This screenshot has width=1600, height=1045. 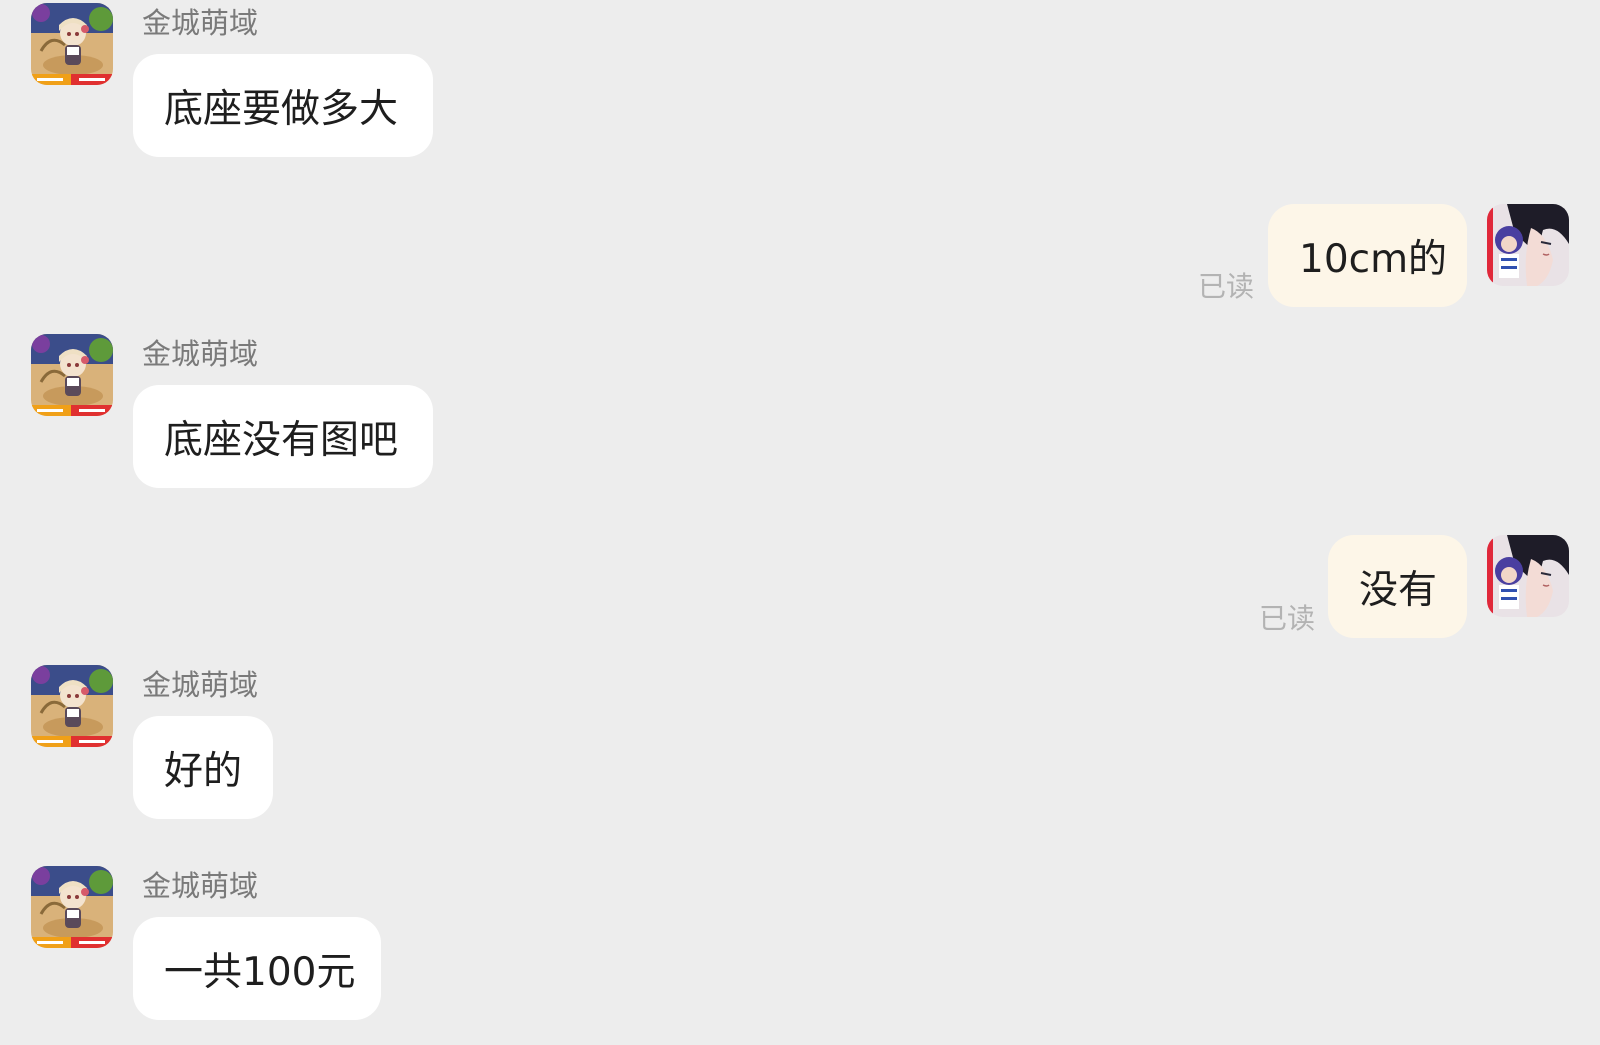 I want to click on incoming-message-bubble: 底座没有图吧, so click(x=283, y=436).